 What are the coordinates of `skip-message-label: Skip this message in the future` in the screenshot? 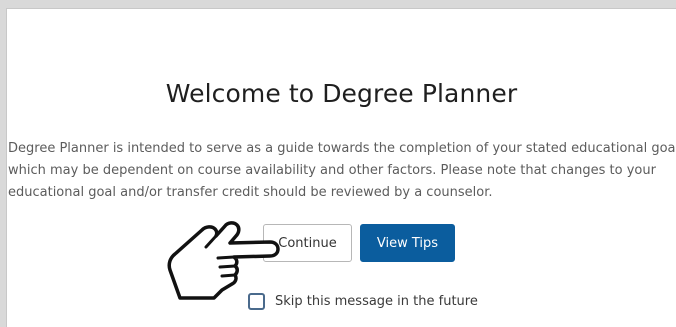 It's located at (376, 301).